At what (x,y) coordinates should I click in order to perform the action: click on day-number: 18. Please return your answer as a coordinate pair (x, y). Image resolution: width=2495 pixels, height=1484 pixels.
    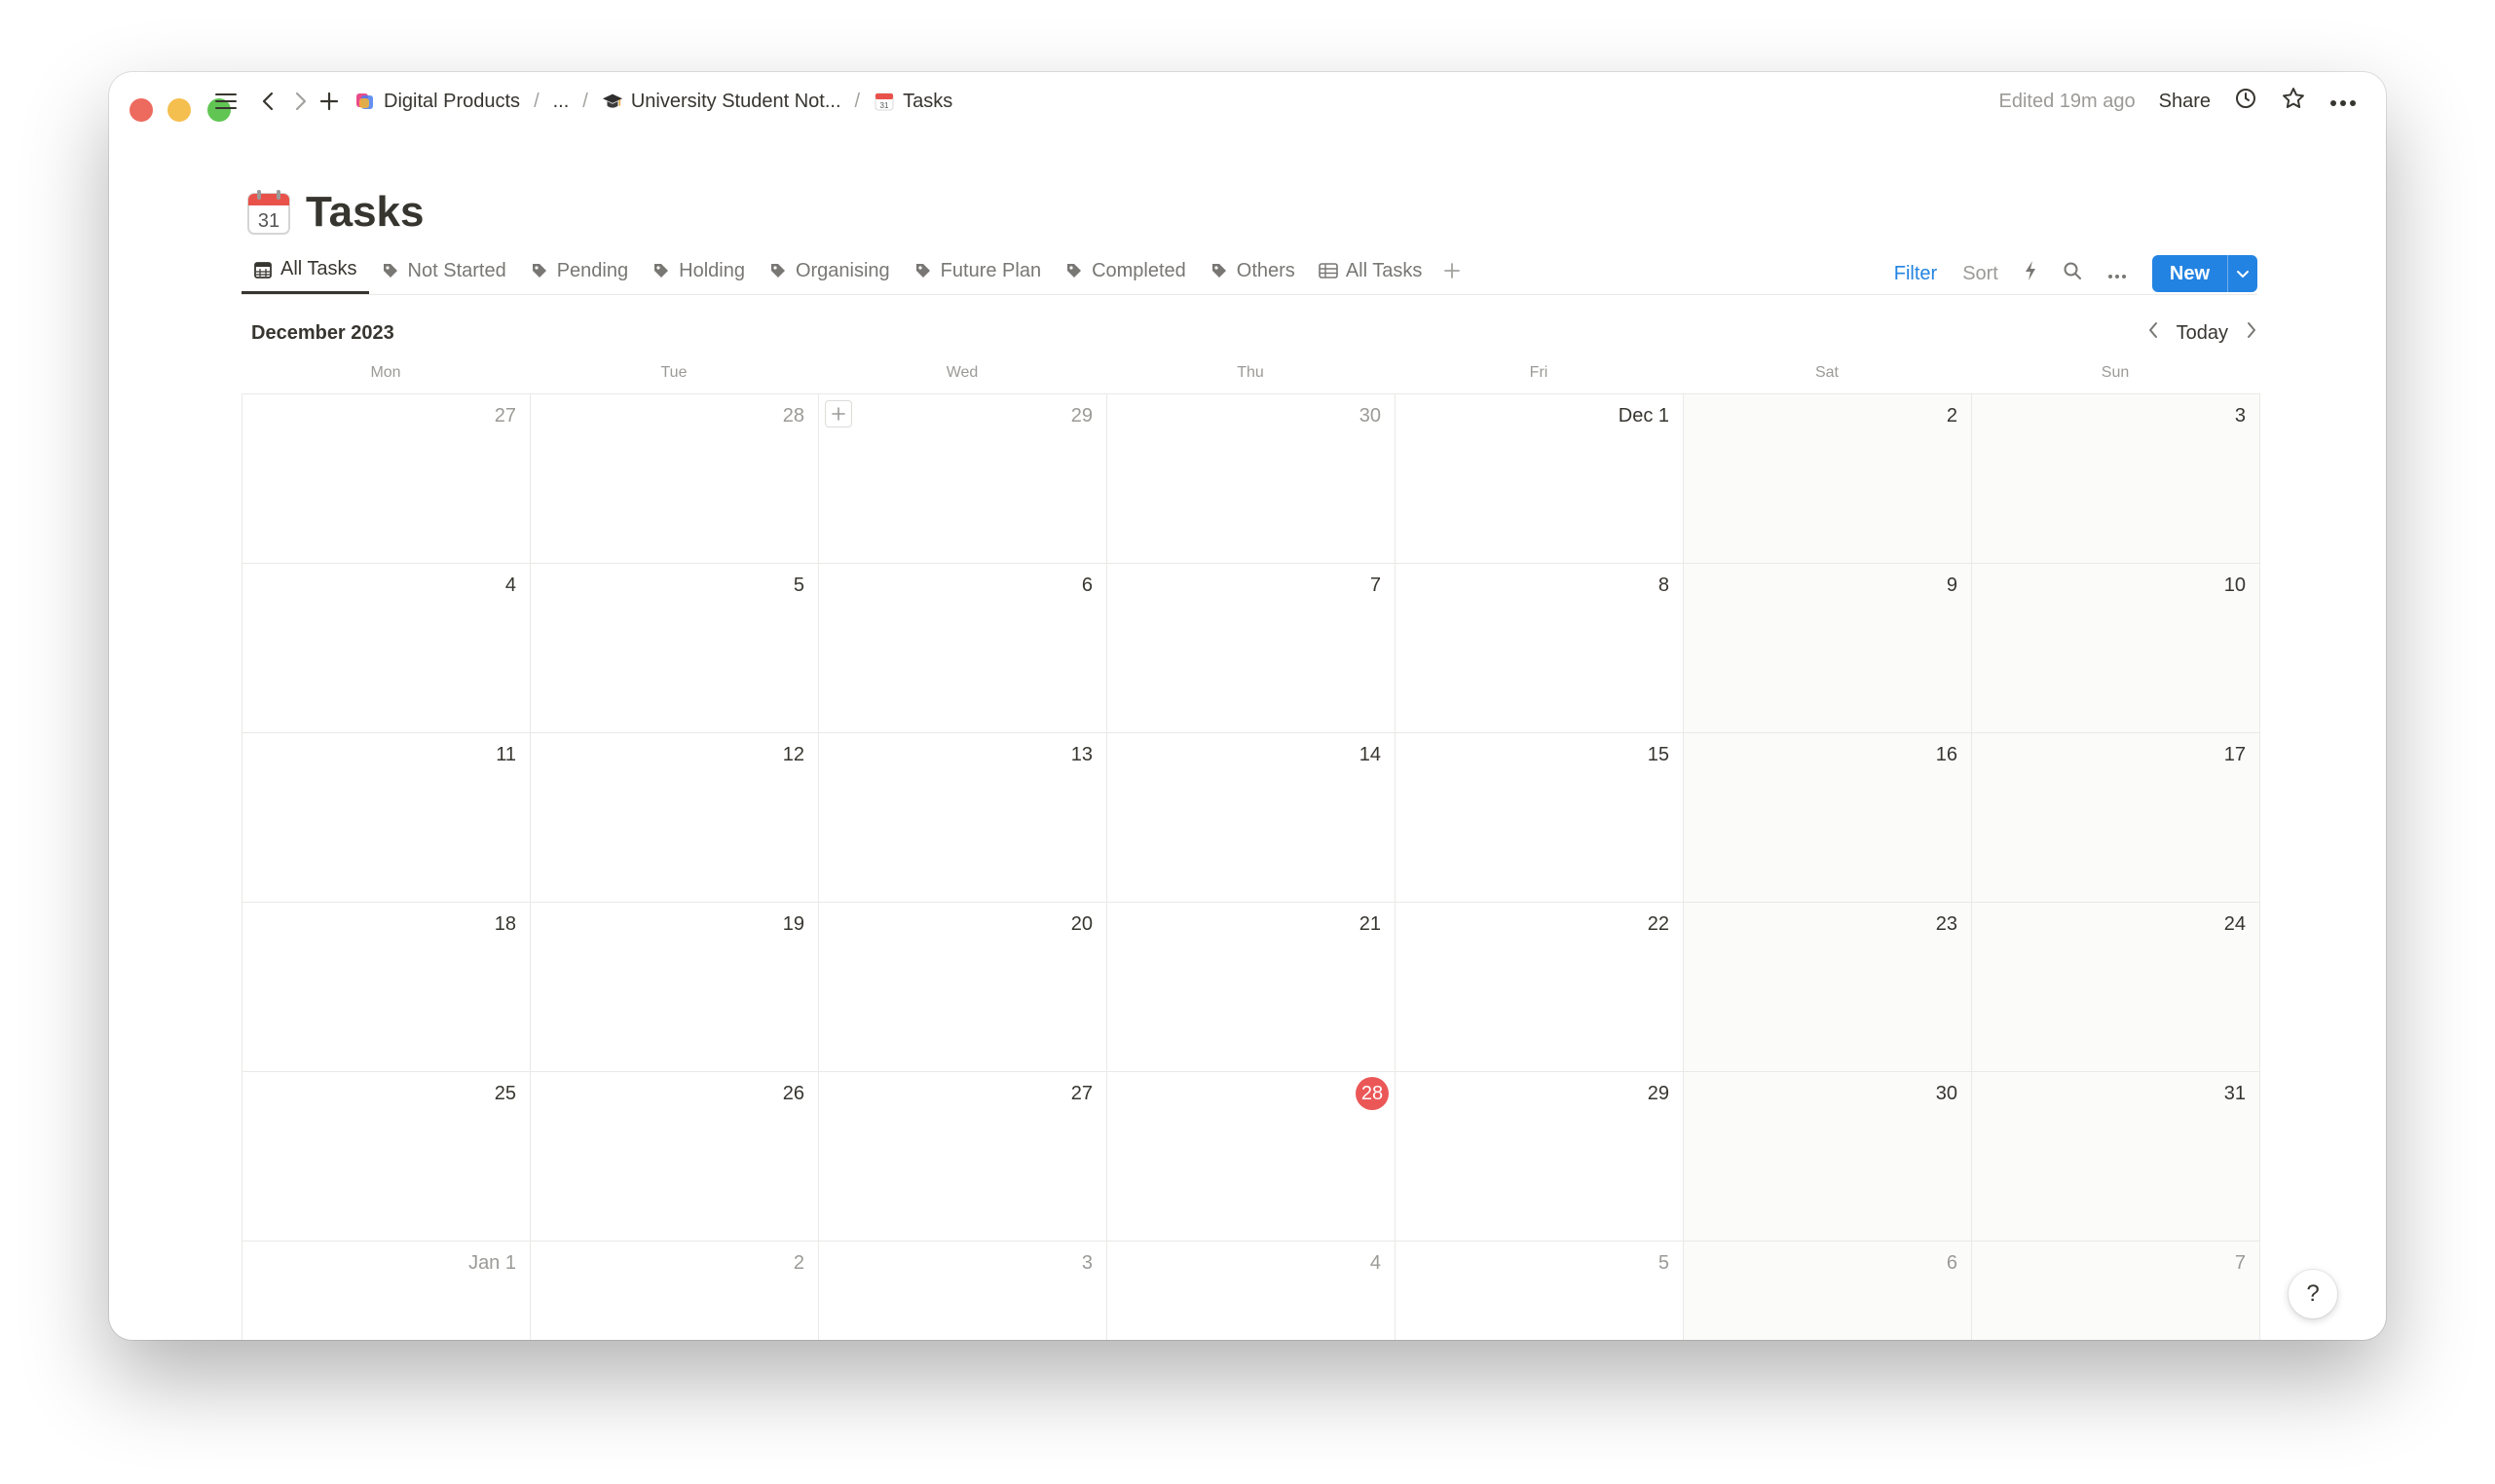
    Looking at the image, I should click on (505, 924).